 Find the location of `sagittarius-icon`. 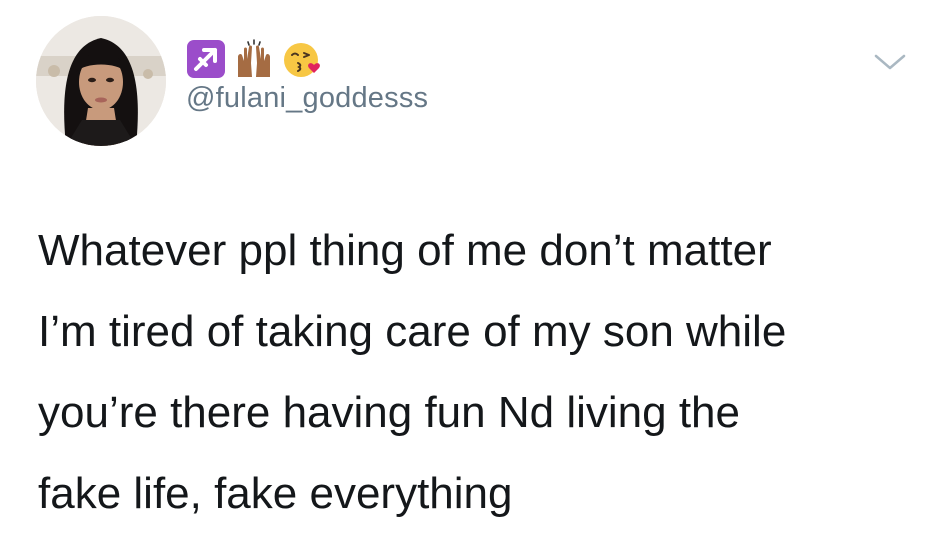

sagittarius-icon is located at coordinates (206, 59).